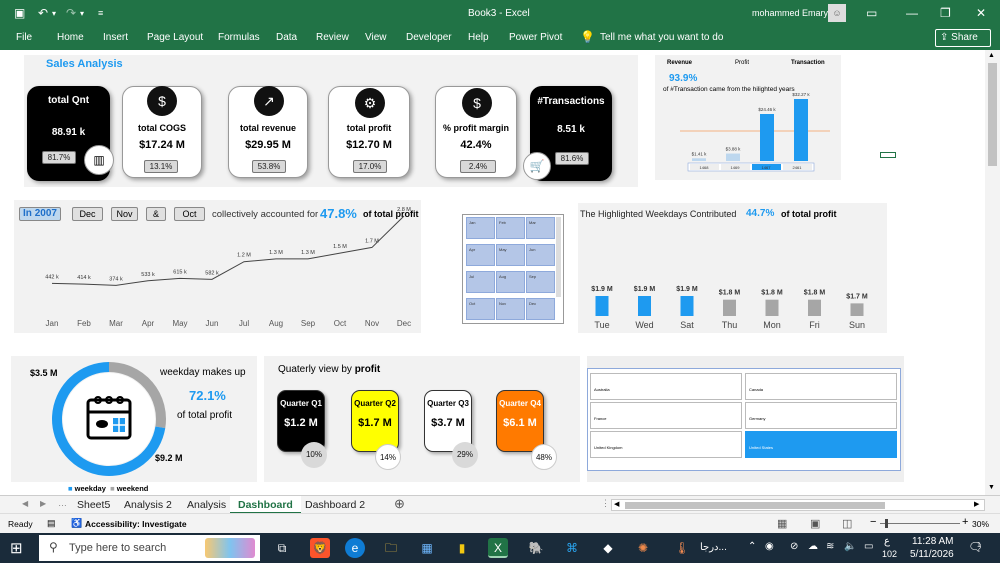 The height and width of the screenshot is (563, 1000). I want to click on scroll-left-icon: ◀, so click(616, 504).